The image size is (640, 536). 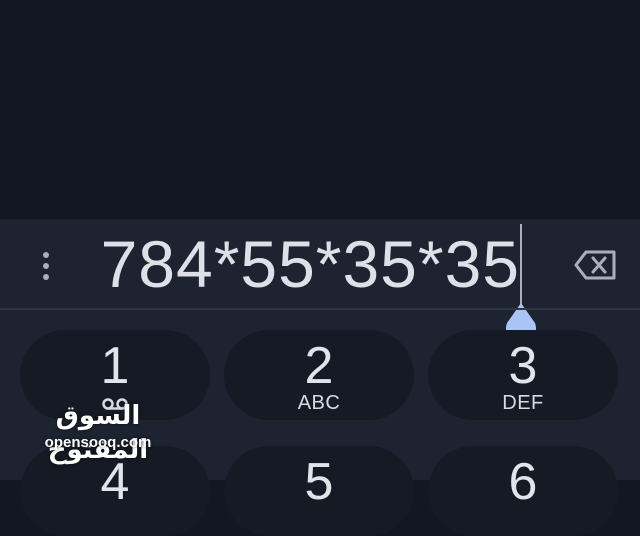 What do you see at coordinates (319, 366) in the screenshot?
I see `key-digit: 2` at bounding box center [319, 366].